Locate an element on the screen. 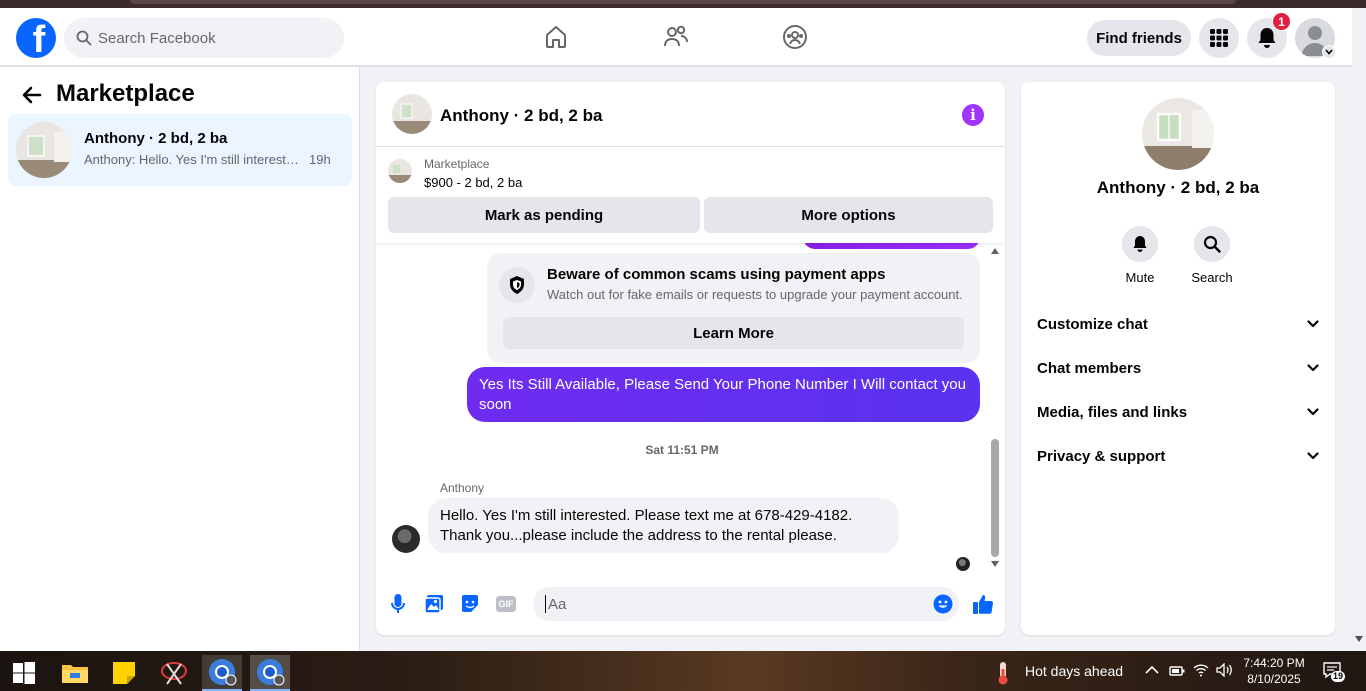 Image resolution: width=1366 pixels, height=691 pixels. mute-label: Mute is located at coordinates (1140, 277).